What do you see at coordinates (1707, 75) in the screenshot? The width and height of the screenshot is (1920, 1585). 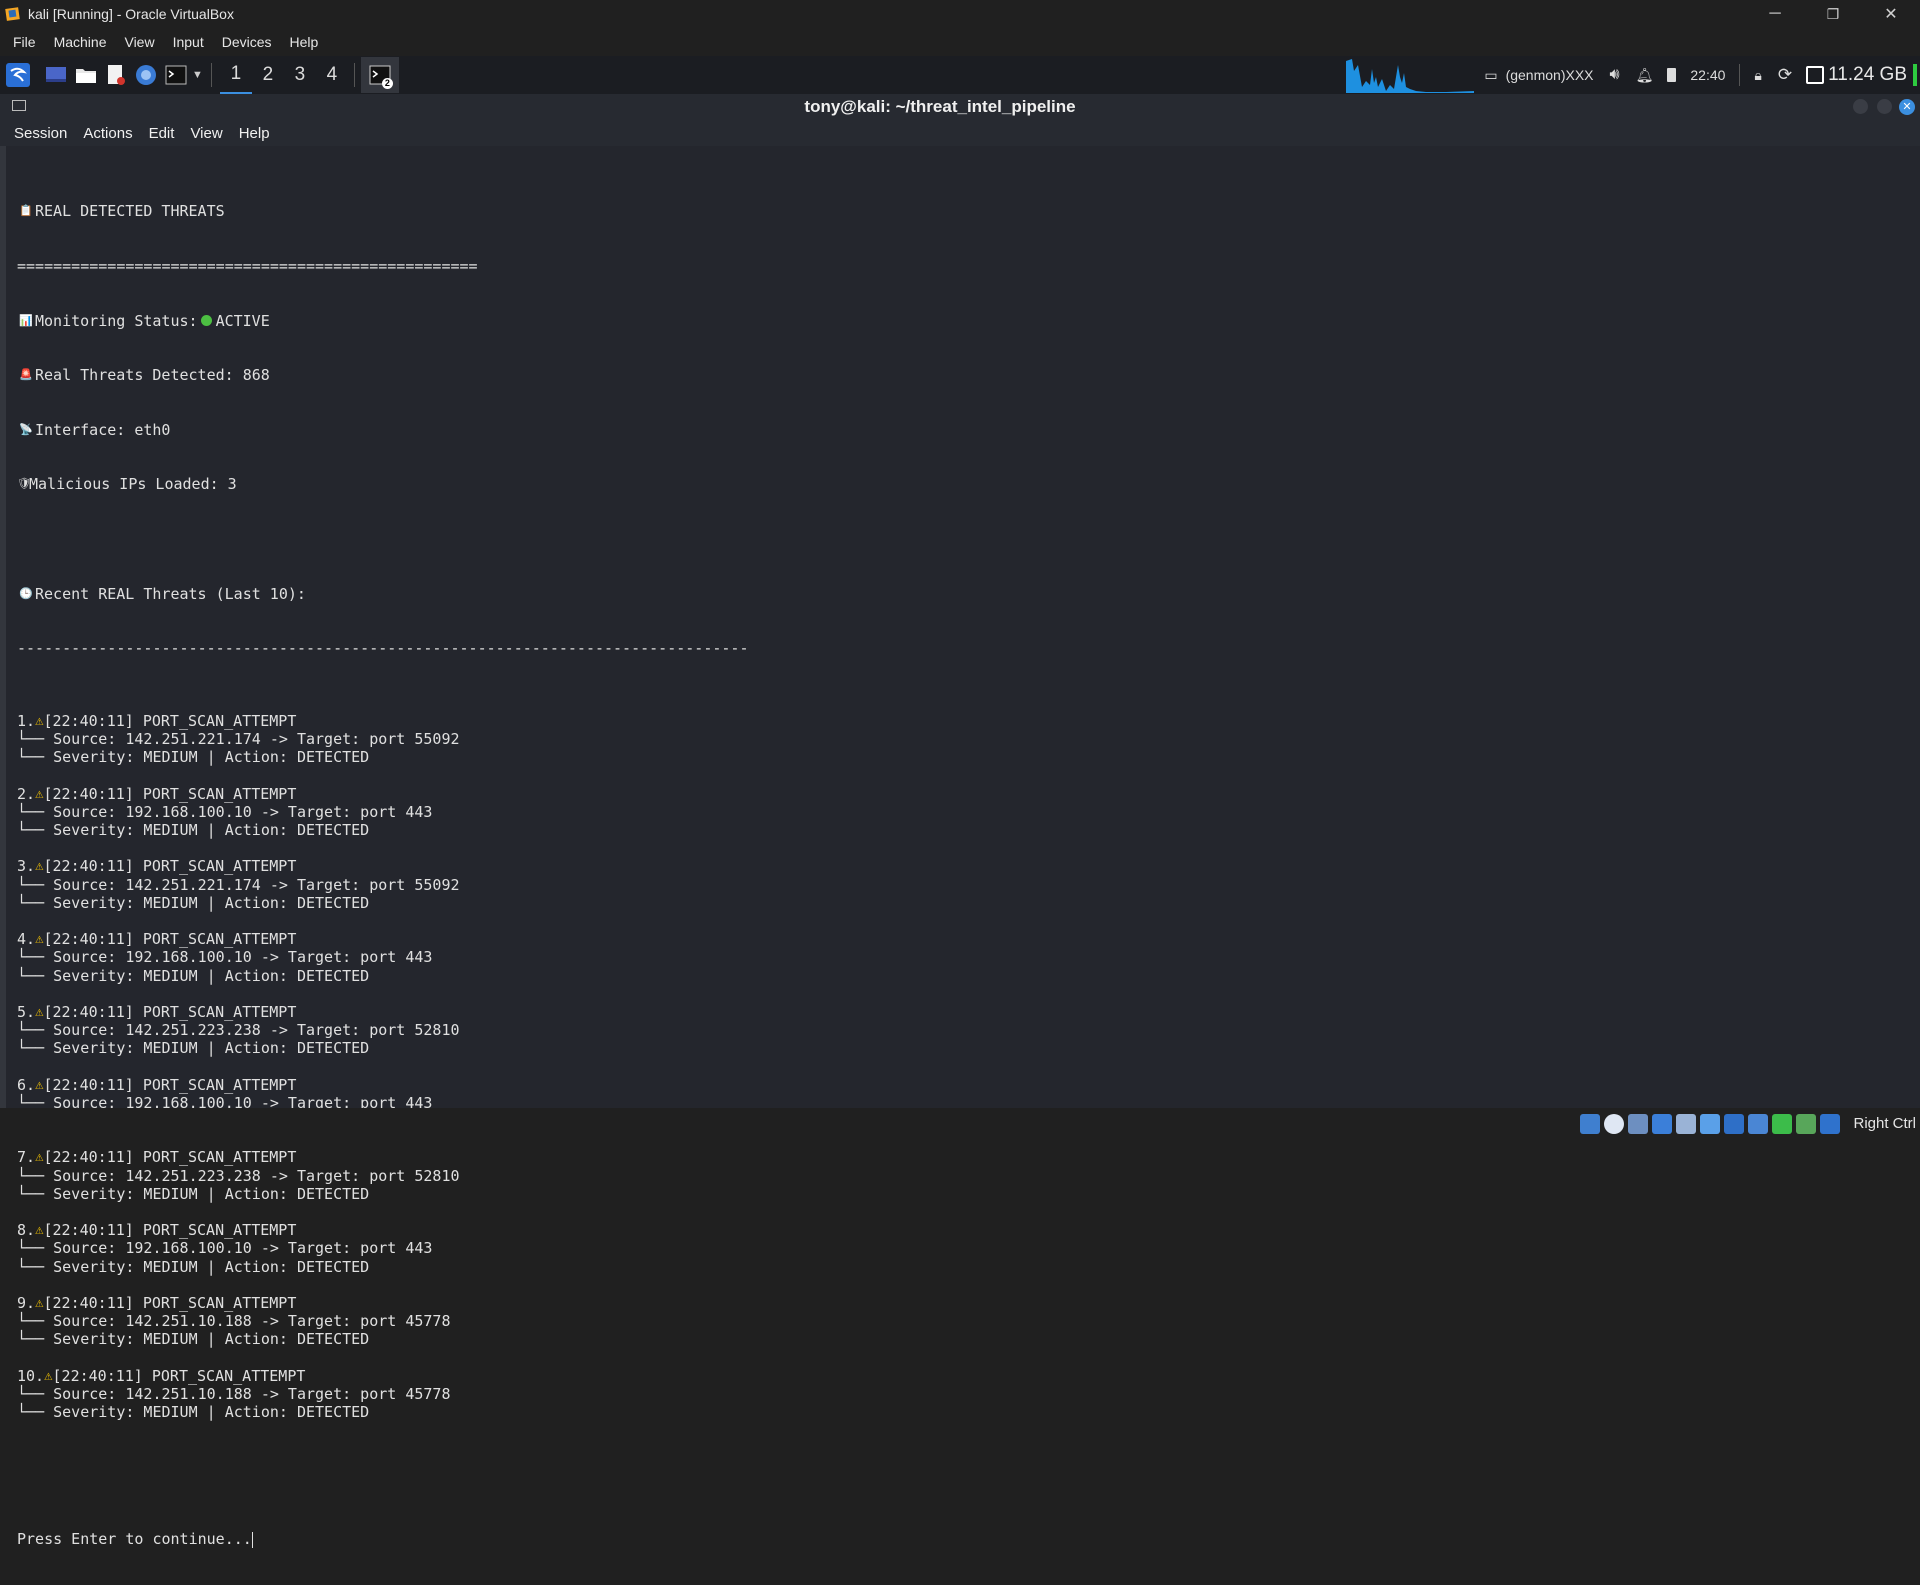 I see `panel-clock: 22:40` at bounding box center [1707, 75].